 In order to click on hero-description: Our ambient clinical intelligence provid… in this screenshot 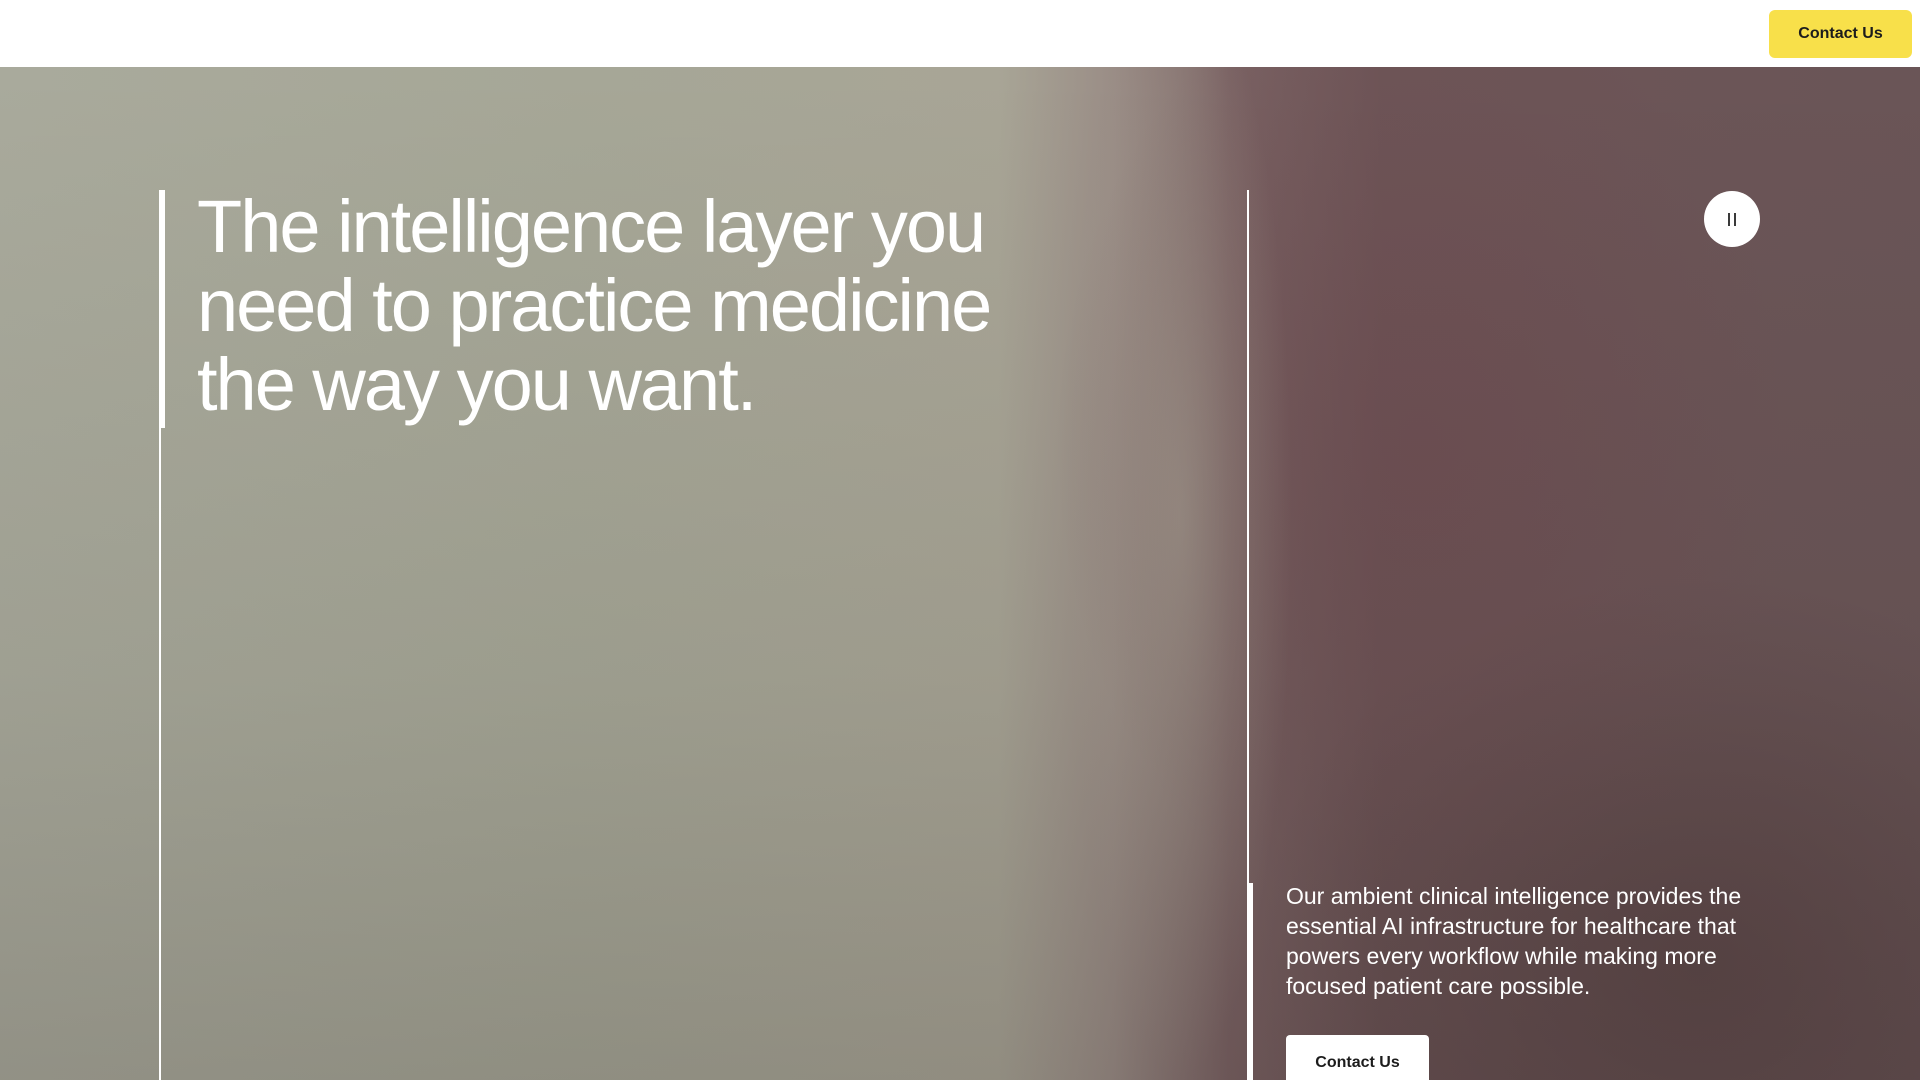, I will do `click(1514, 941)`.